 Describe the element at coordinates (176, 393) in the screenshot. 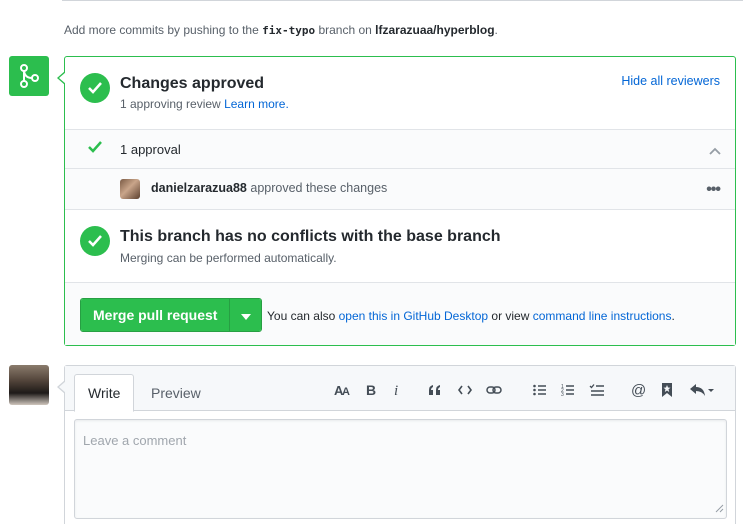

I see `tab-preview: Preview` at that location.